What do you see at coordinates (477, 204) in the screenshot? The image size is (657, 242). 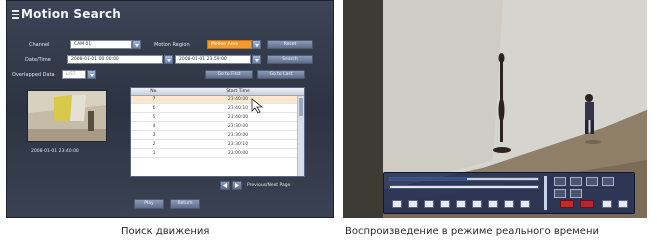 I see `fast-forward-button` at bounding box center [477, 204].